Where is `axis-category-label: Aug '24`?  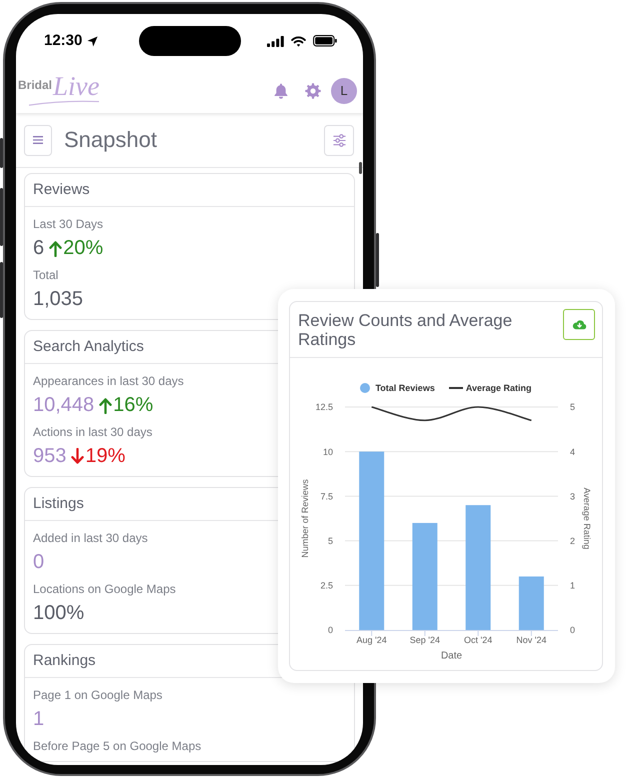 axis-category-label: Aug '24 is located at coordinates (371, 640).